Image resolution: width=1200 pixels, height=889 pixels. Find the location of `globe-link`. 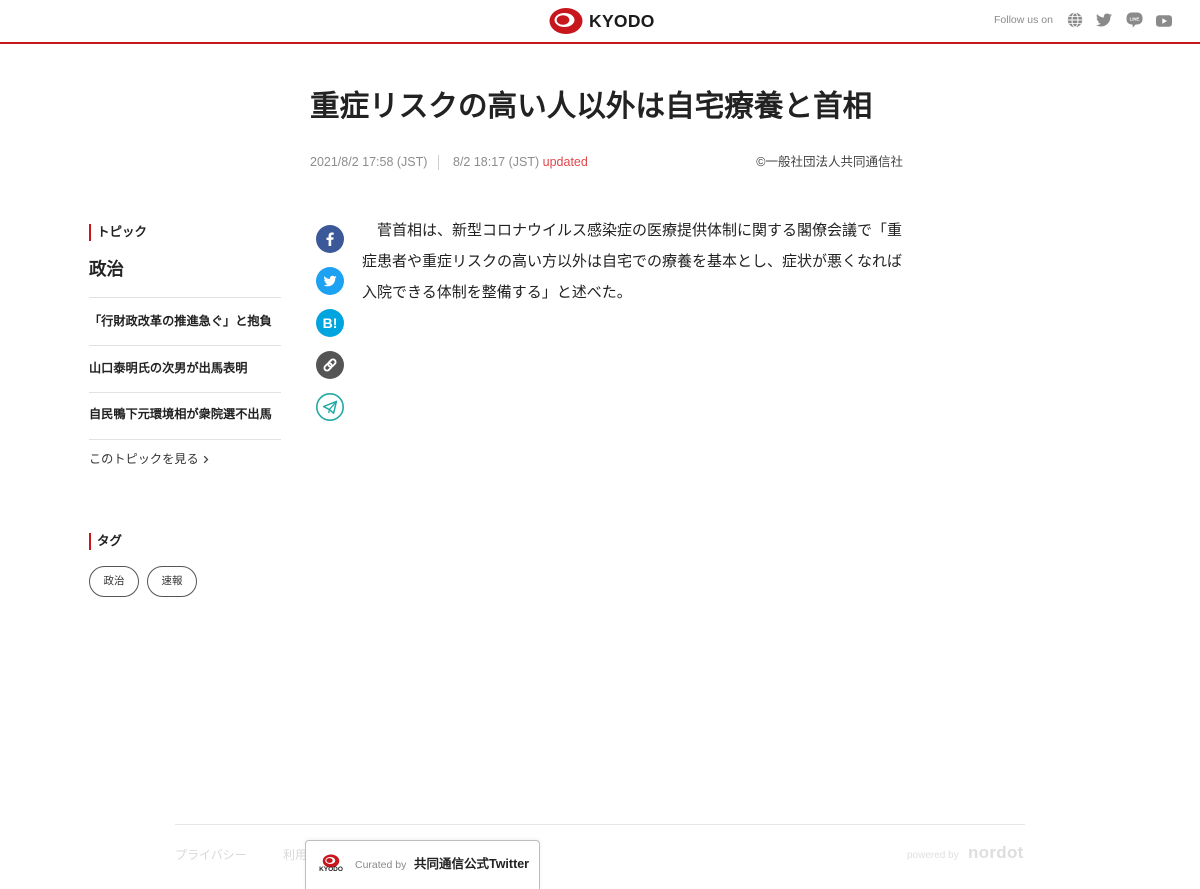

globe-link is located at coordinates (1075, 22).